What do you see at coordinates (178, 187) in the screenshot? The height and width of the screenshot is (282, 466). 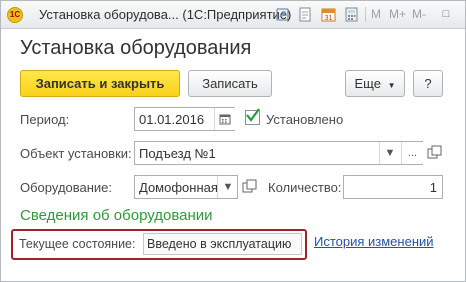 I see `equipment-value: Домофонная` at bounding box center [178, 187].